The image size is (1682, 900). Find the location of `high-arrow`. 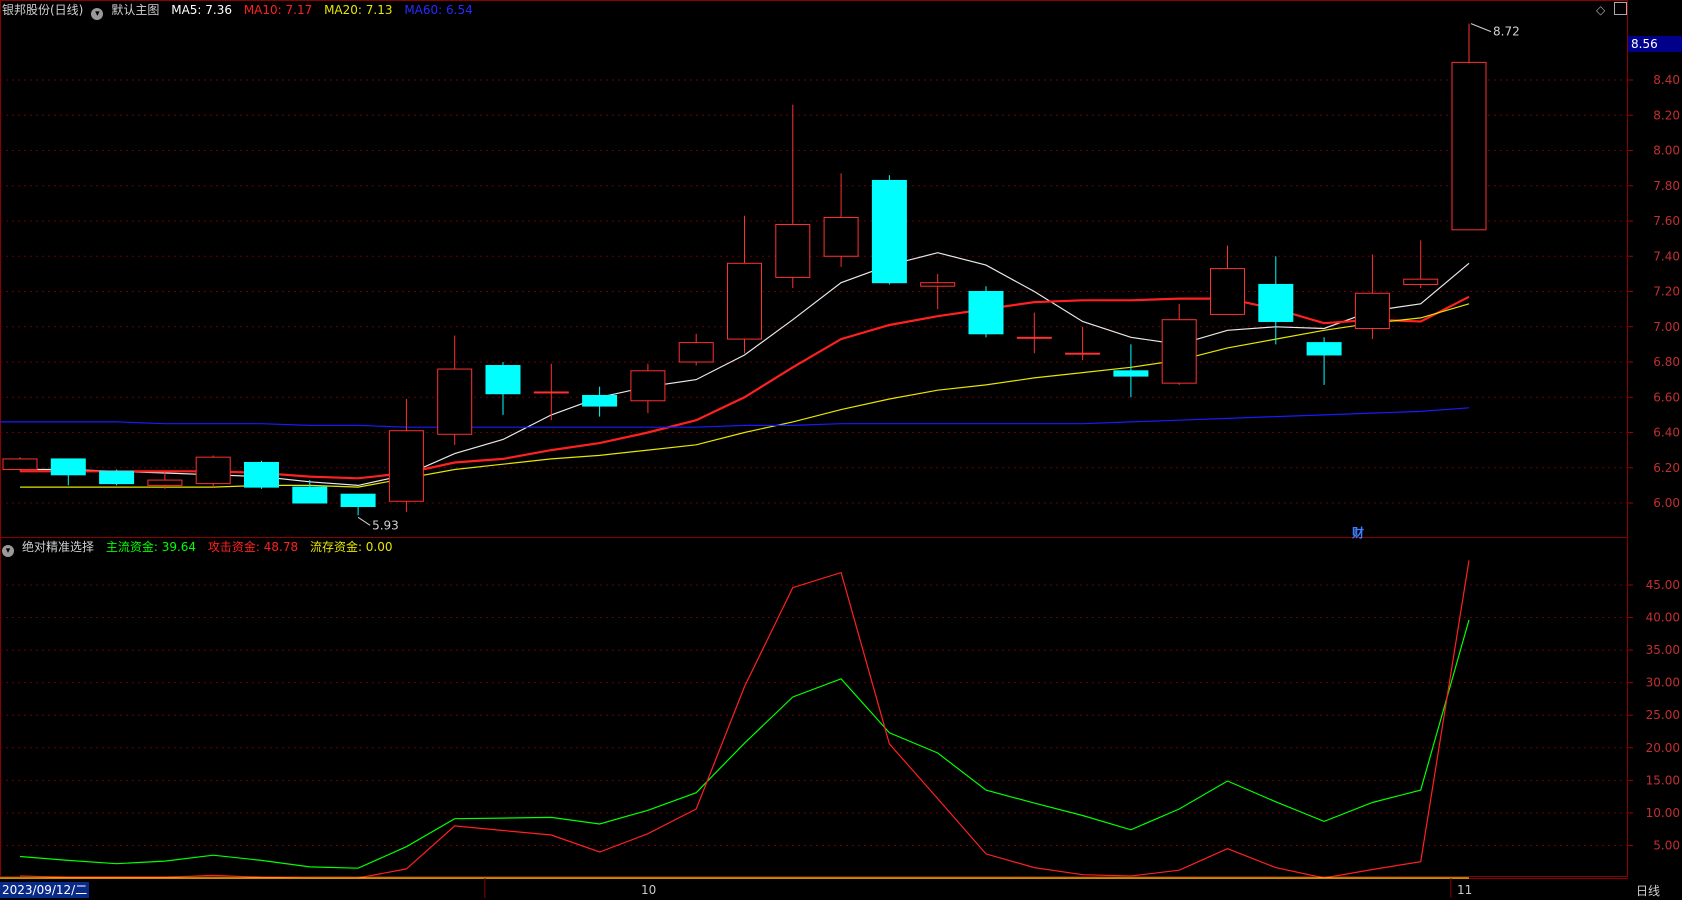

high-arrow is located at coordinates (1481, 28).